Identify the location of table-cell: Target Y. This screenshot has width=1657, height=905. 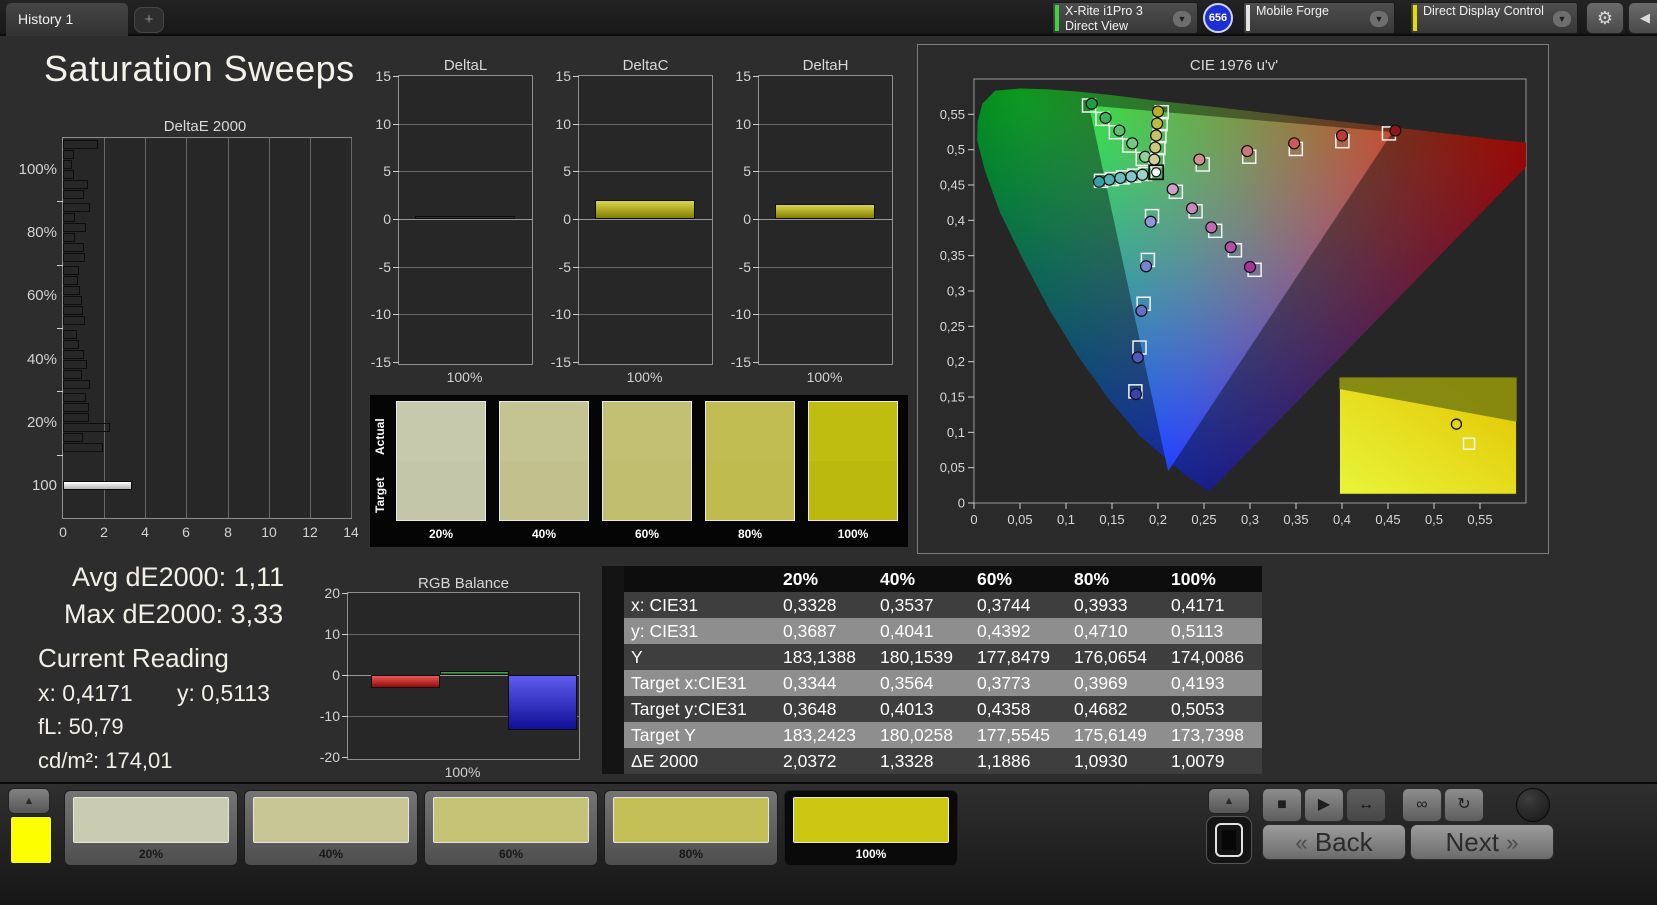
(663, 735).